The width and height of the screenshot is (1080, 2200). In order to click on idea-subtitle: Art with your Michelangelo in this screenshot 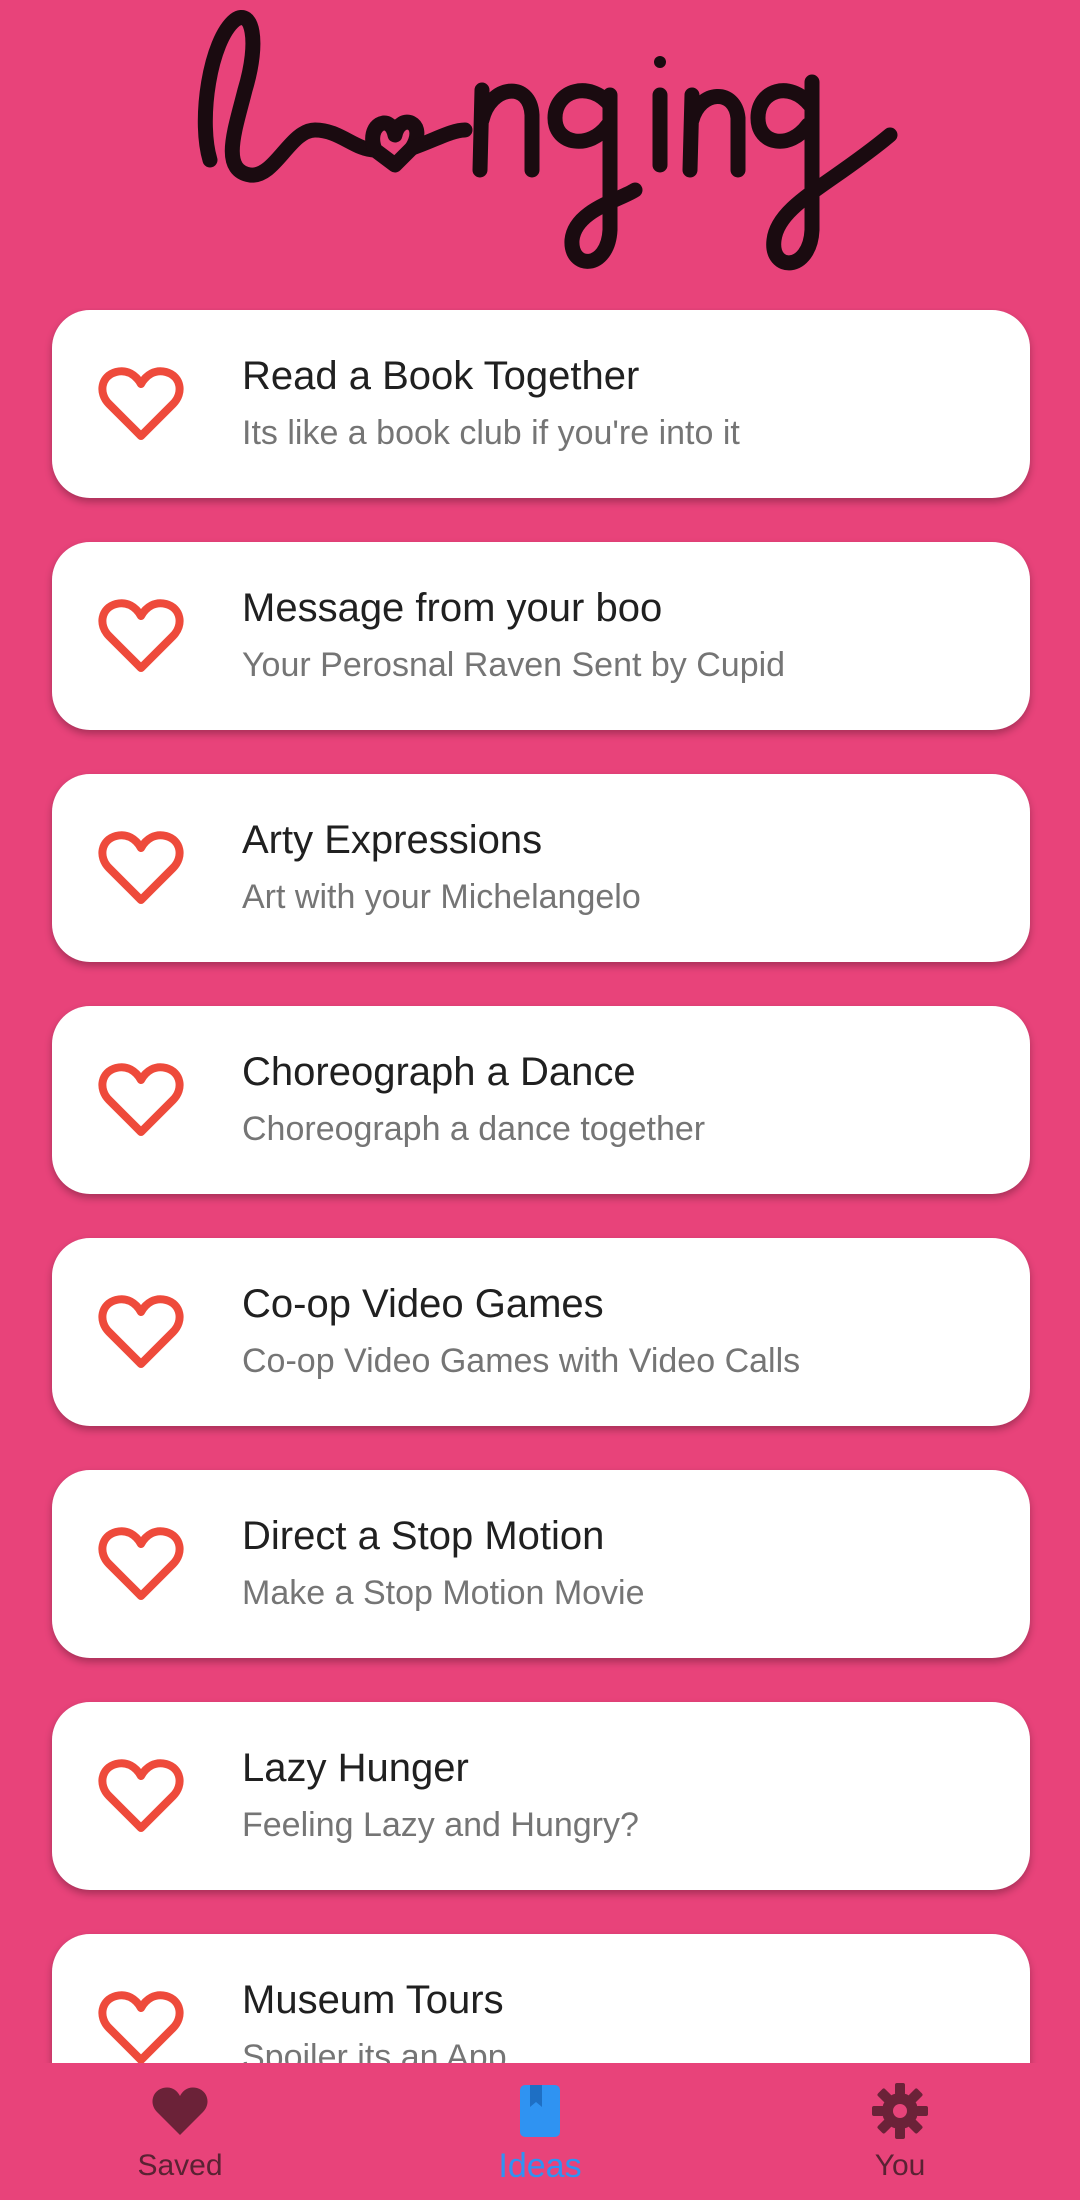, I will do `click(441, 897)`.